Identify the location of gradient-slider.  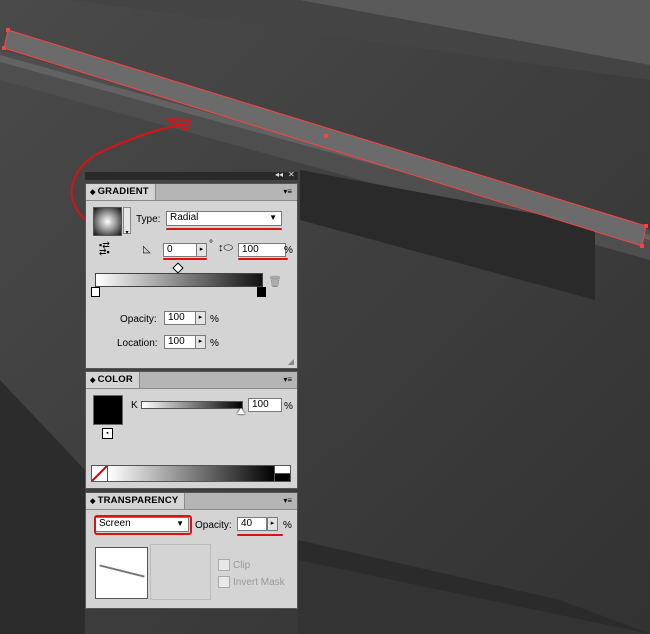
(179, 280).